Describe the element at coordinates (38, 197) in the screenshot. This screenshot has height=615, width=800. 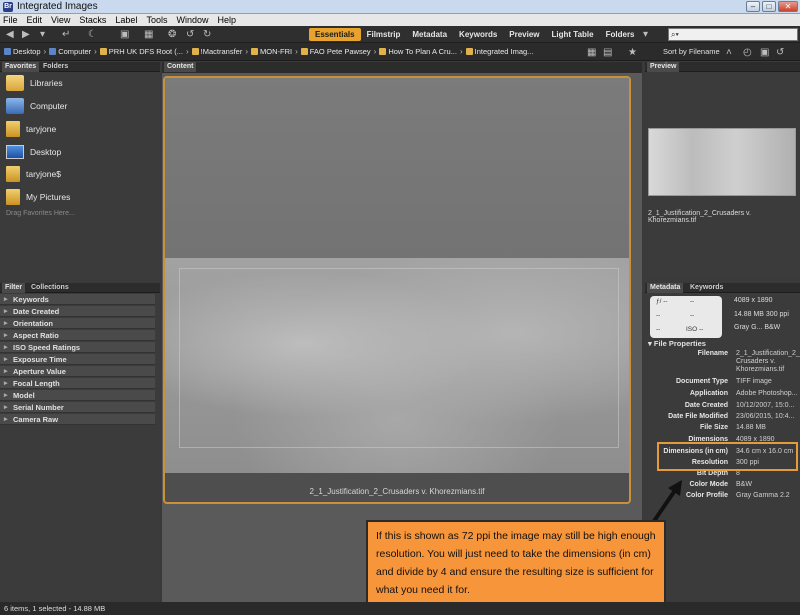
I see `favorite-my-pictures: My Pictures` at that location.